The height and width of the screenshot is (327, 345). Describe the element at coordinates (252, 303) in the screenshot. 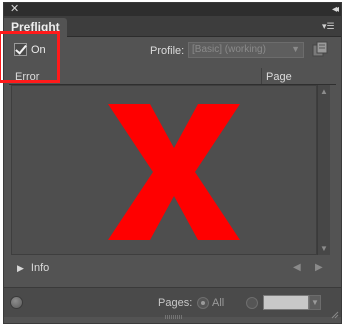

I see `pages-range-radio` at that location.